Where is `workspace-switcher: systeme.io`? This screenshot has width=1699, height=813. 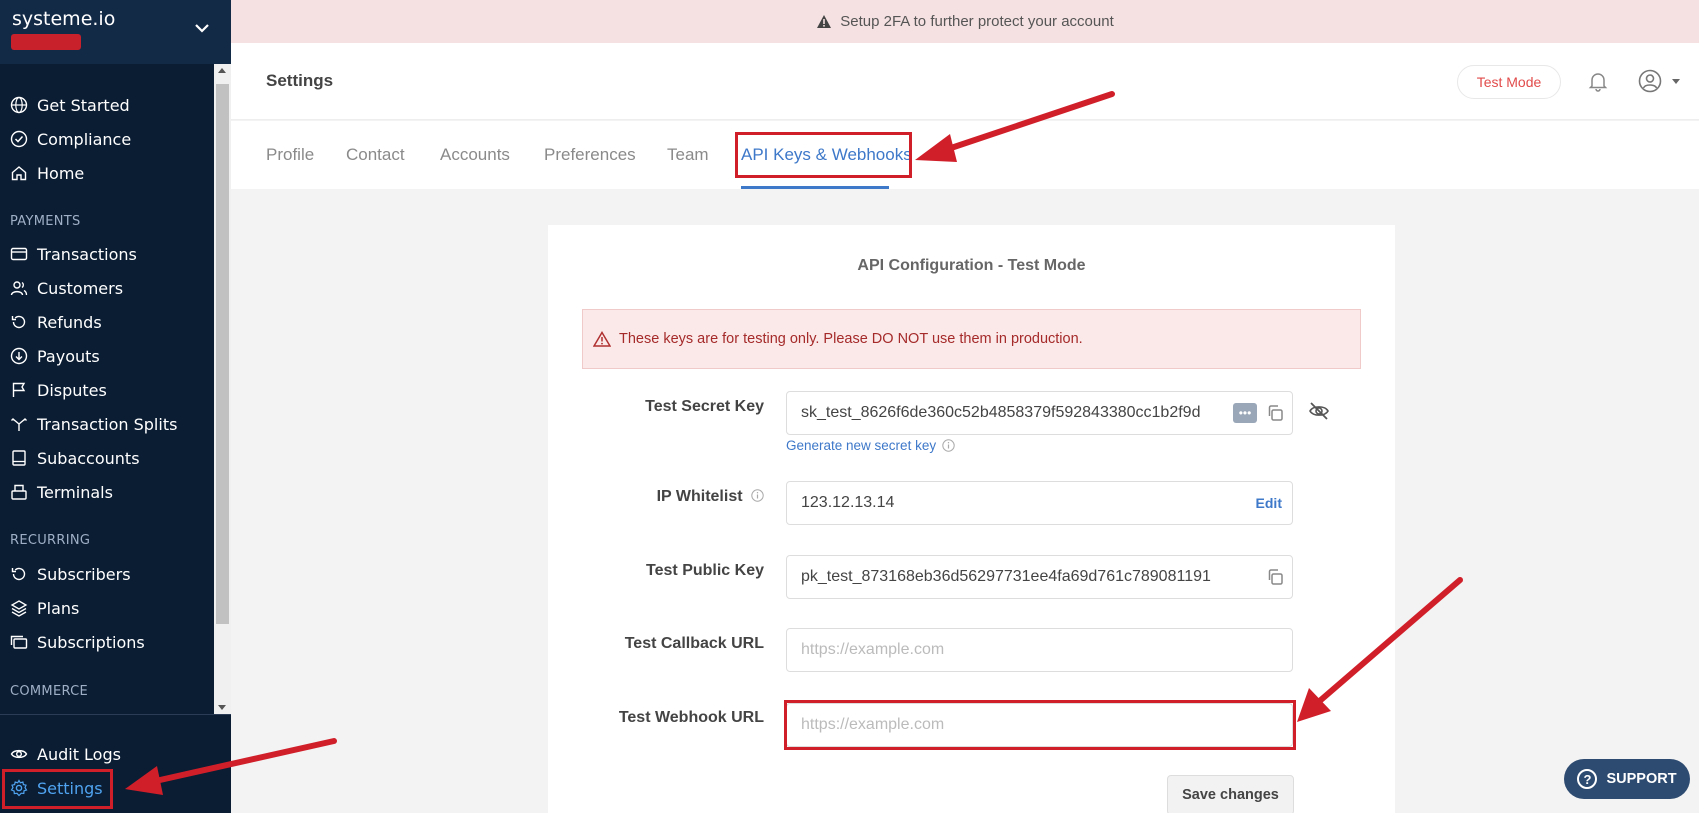
workspace-switcher: systeme.io is located at coordinates (115, 32).